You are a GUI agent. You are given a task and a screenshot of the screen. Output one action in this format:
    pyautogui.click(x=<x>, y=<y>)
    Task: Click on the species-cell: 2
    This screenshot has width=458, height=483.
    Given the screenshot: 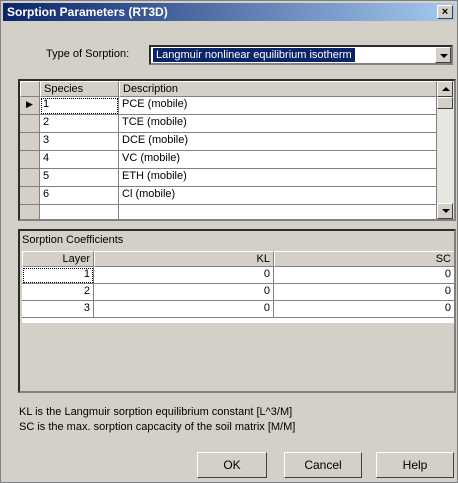 What is the action you would take?
    pyautogui.click(x=79, y=124)
    